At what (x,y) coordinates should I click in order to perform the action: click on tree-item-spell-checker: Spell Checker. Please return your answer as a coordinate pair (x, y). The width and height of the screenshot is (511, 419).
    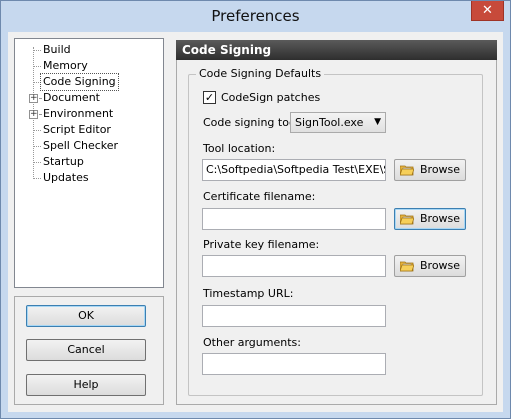
    Looking at the image, I should click on (89, 146).